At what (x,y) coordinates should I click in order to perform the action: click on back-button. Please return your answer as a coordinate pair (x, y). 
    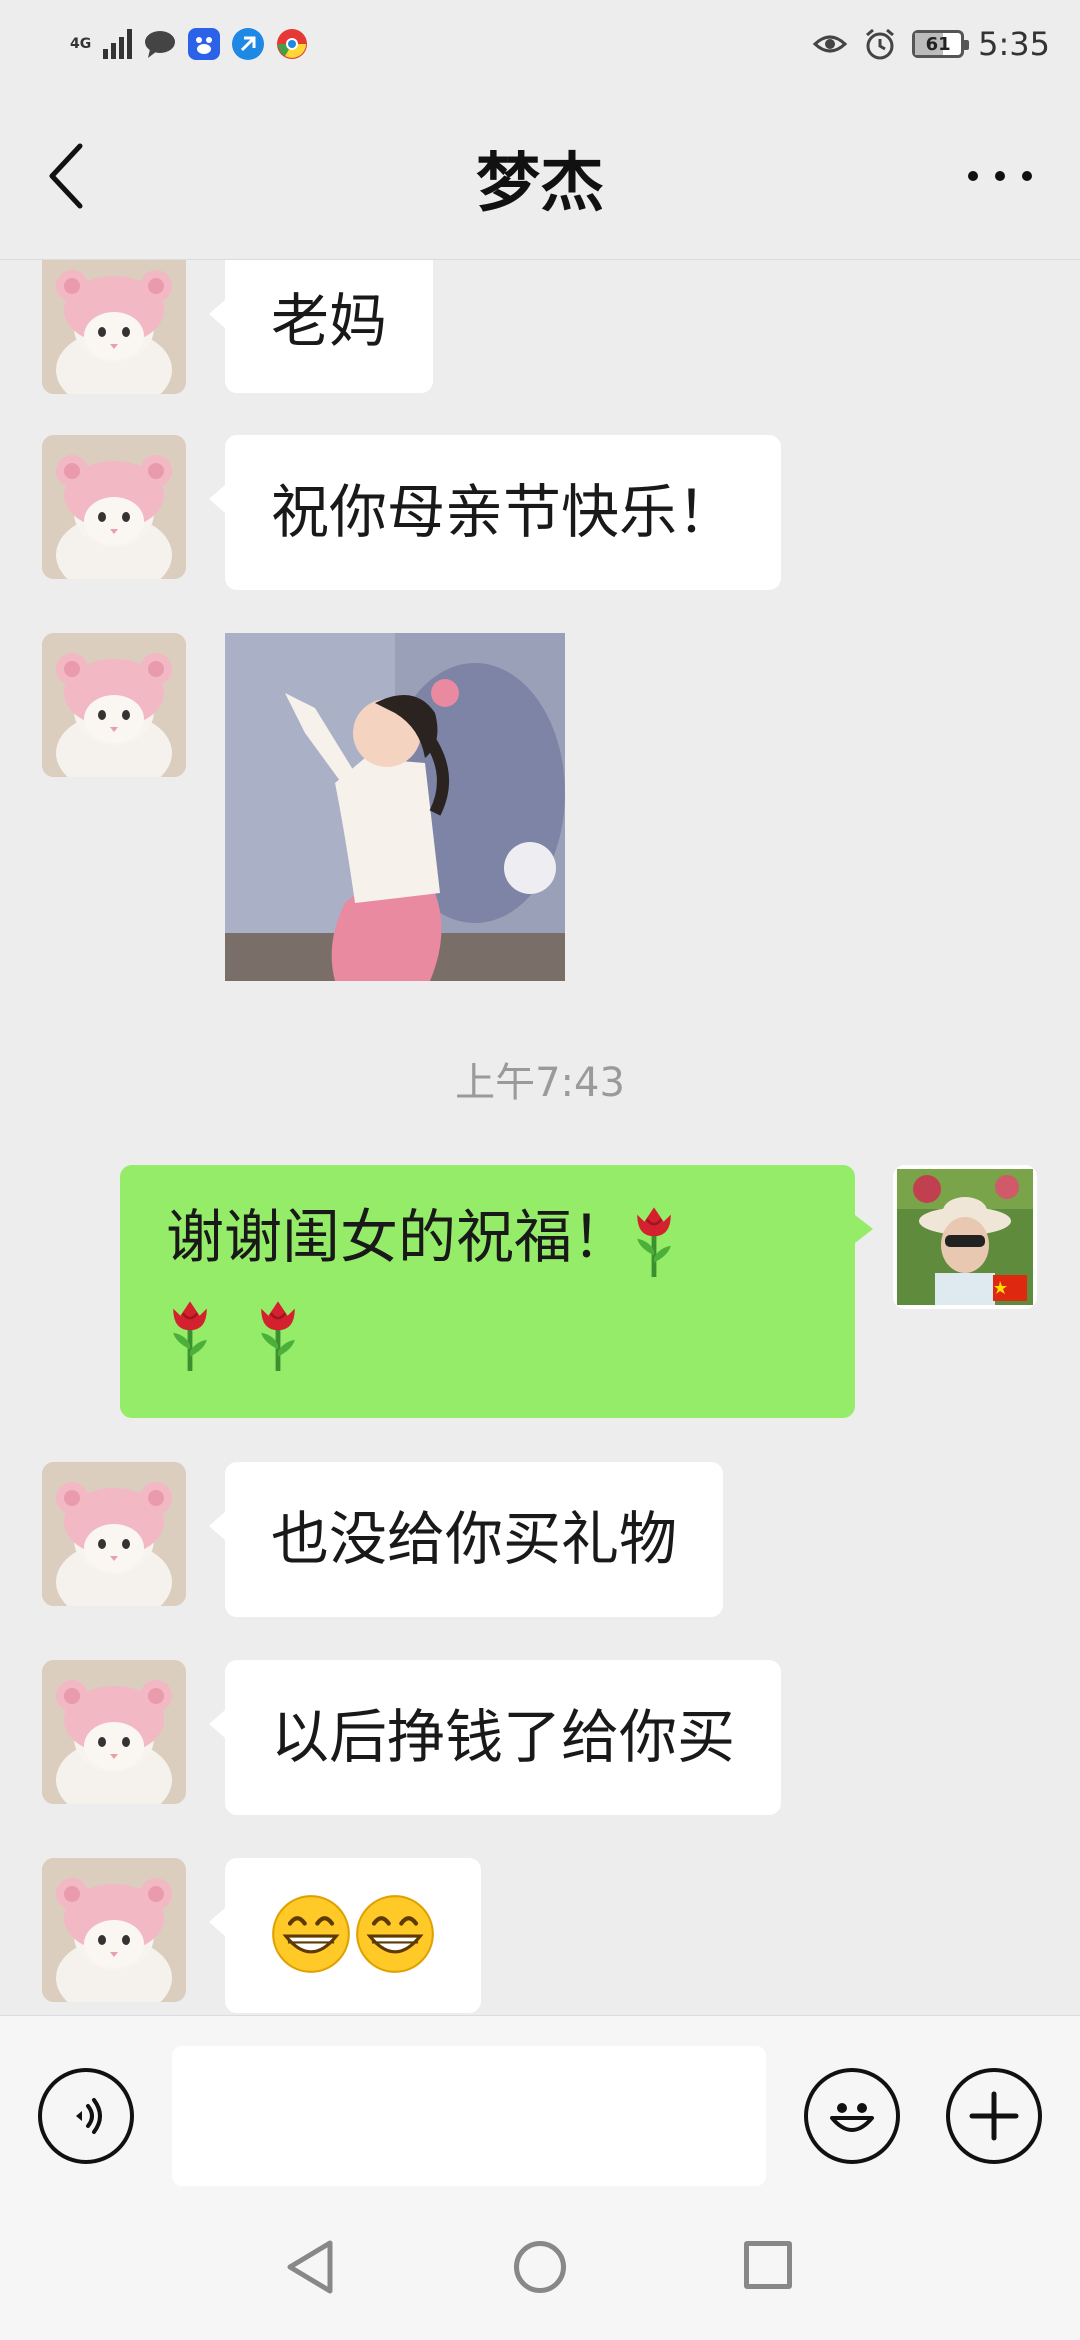
    Looking at the image, I should click on (72, 176).